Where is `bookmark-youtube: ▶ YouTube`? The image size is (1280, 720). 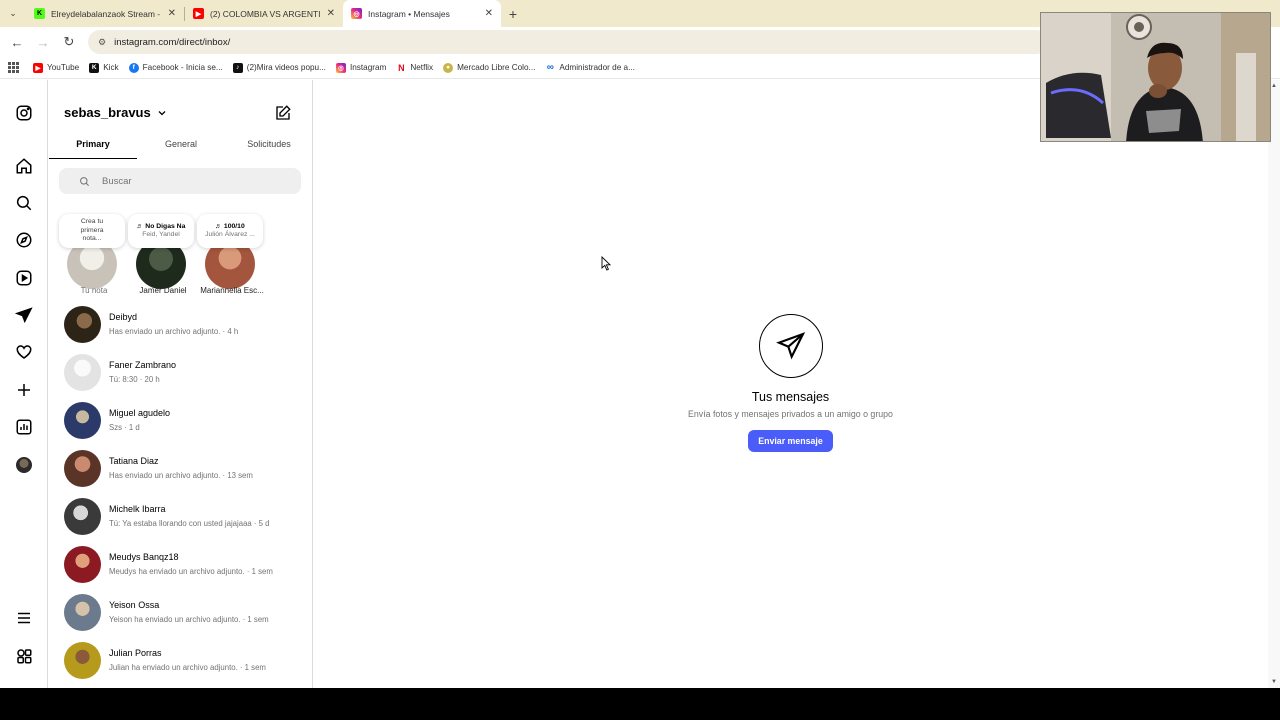 bookmark-youtube: ▶ YouTube is located at coordinates (56, 67).